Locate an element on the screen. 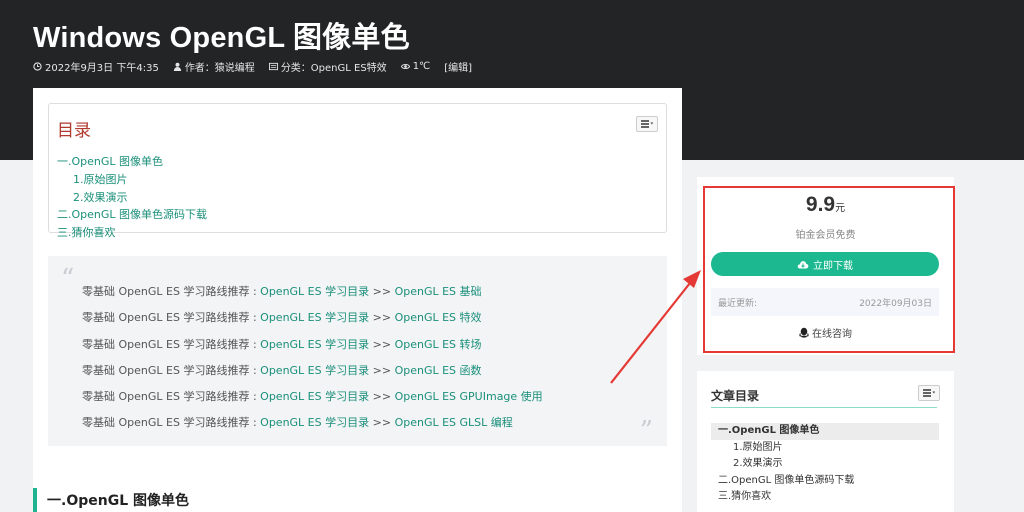 This screenshot has height=512, width=1024. open-quote-icon: “ is located at coordinates (68, 279).